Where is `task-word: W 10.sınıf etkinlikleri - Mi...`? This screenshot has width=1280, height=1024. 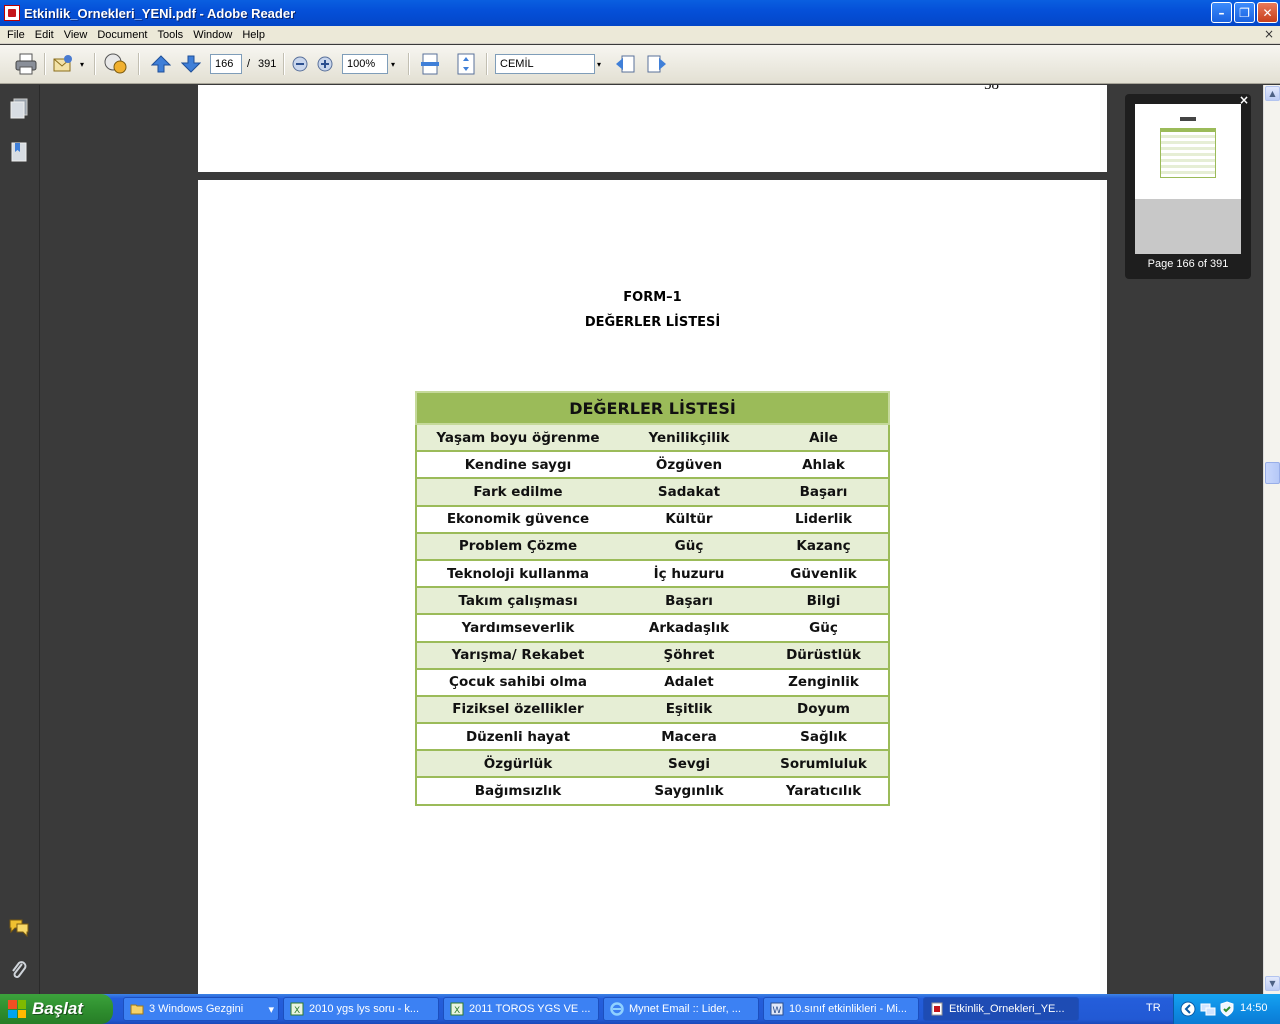 task-word: W 10.sınıf etkinlikleri - Mi... is located at coordinates (841, 1009).